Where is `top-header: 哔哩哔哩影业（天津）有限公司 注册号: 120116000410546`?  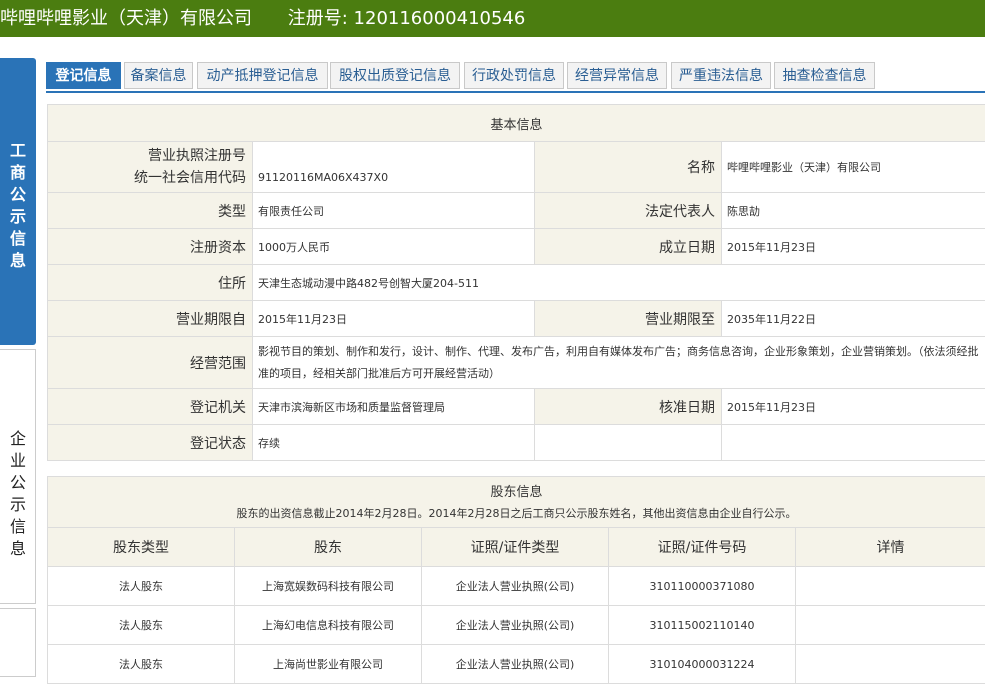
top-header: 哔哩哔哩影业（天津）有限公司 注册号: 120116000410546 is located at coordinates (492, 18).